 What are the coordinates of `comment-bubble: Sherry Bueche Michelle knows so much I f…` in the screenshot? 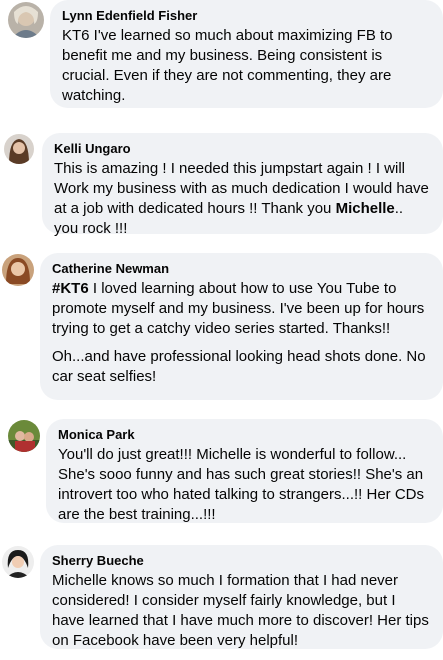 It's located at (241, 597).